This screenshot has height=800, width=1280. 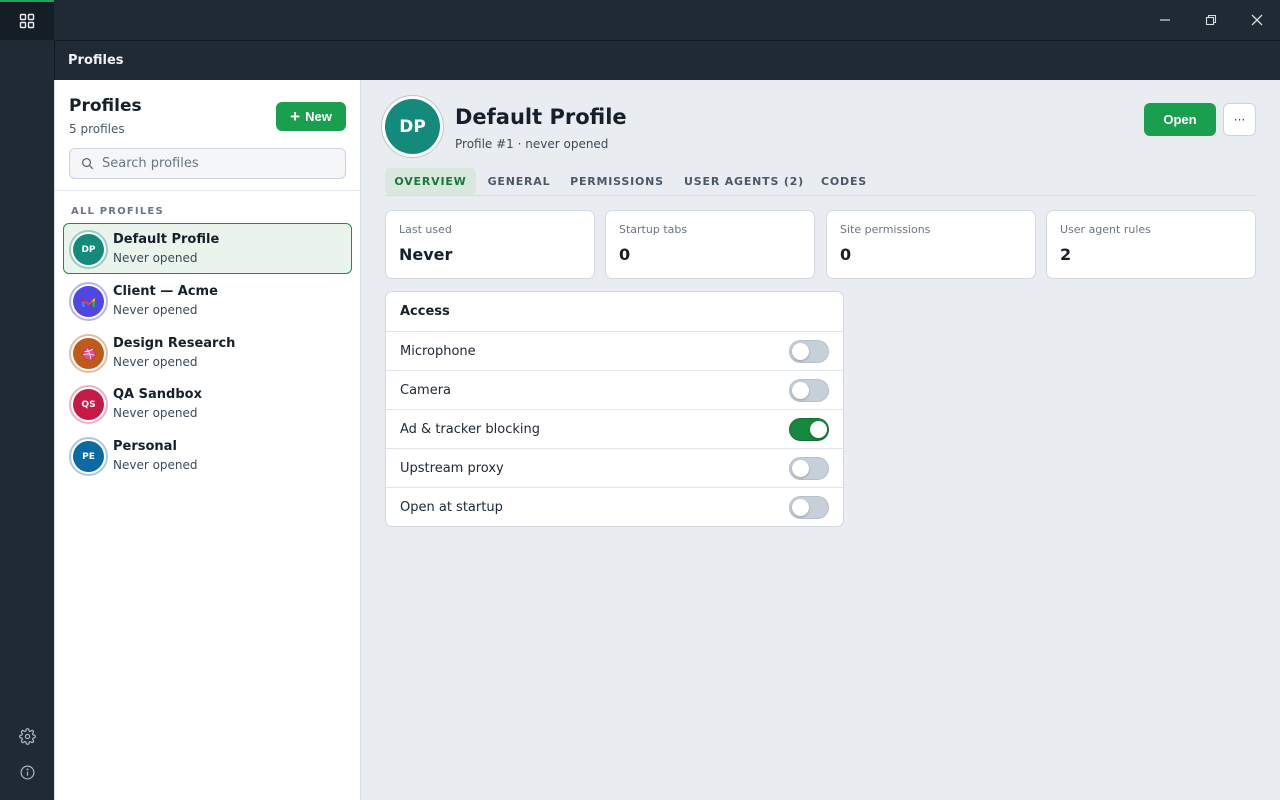 What do you see at coordinates (885, 229) in the screenshot?
I see `stat-label: Site permissions` at bounding box center [885, 229].